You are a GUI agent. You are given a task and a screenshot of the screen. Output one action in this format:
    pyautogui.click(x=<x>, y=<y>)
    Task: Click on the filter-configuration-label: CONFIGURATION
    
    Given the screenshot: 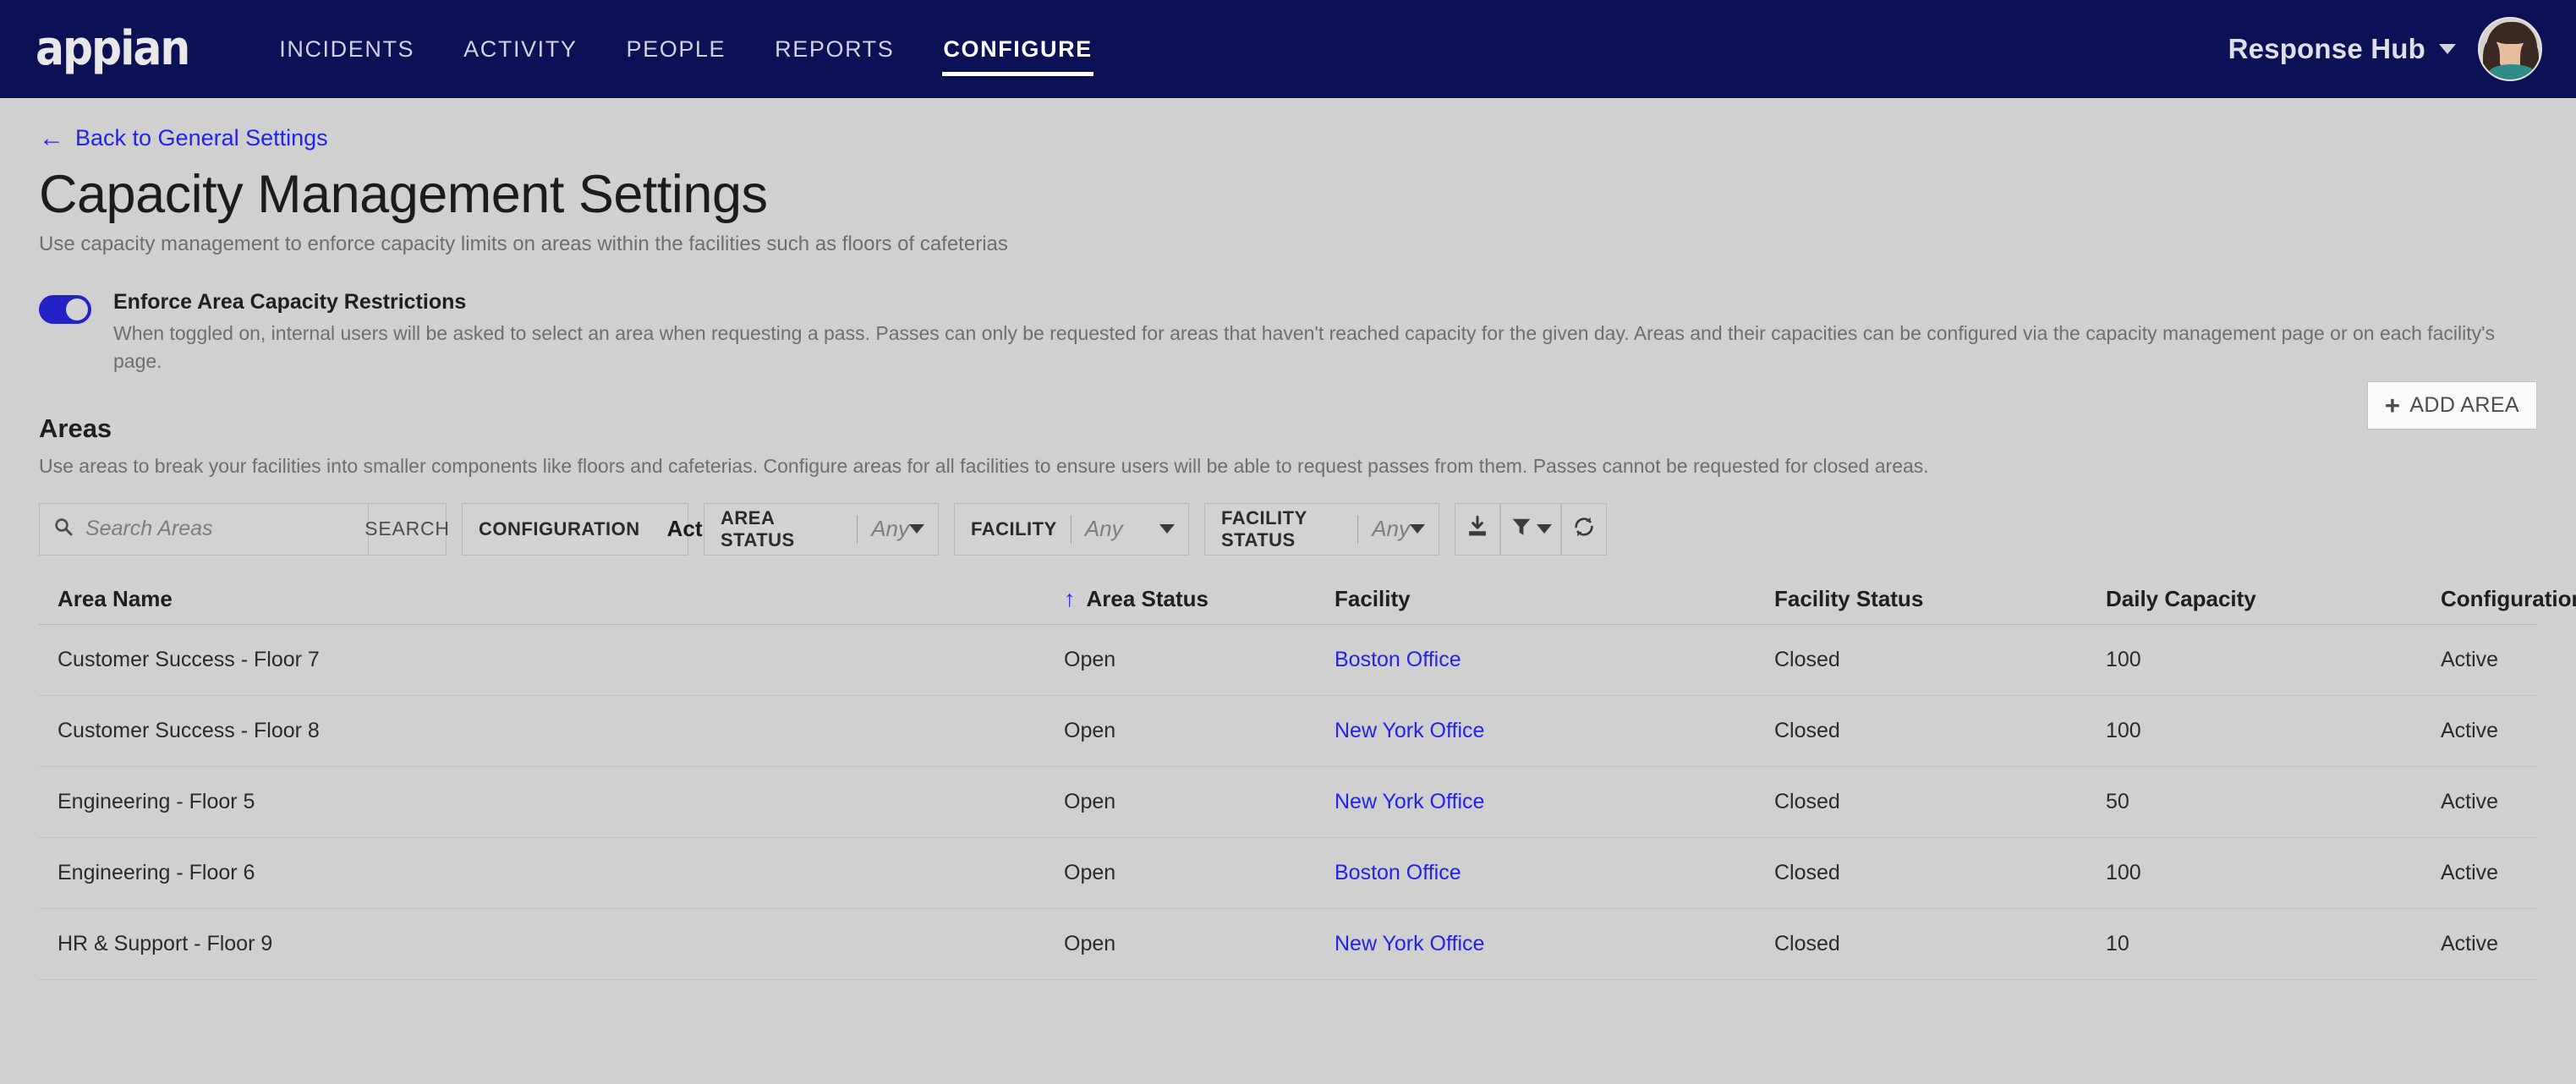 What is the action you would take?
    pyautogui.click(x=559, y=528)
    